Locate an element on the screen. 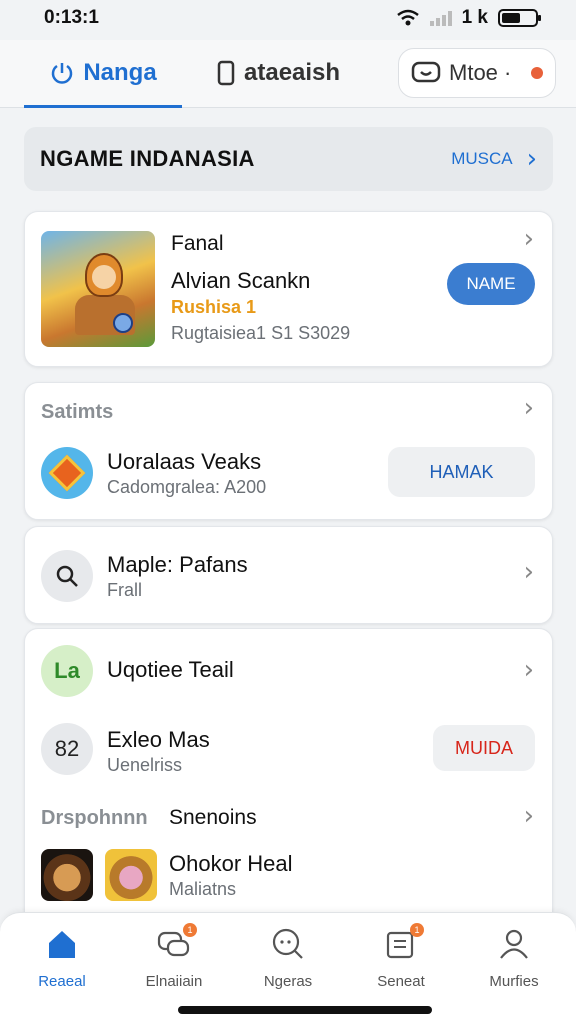 The height and width of the screenshot is (1024, 576). nav-item-murfies: Murfies is located at coordinates (514, 957).